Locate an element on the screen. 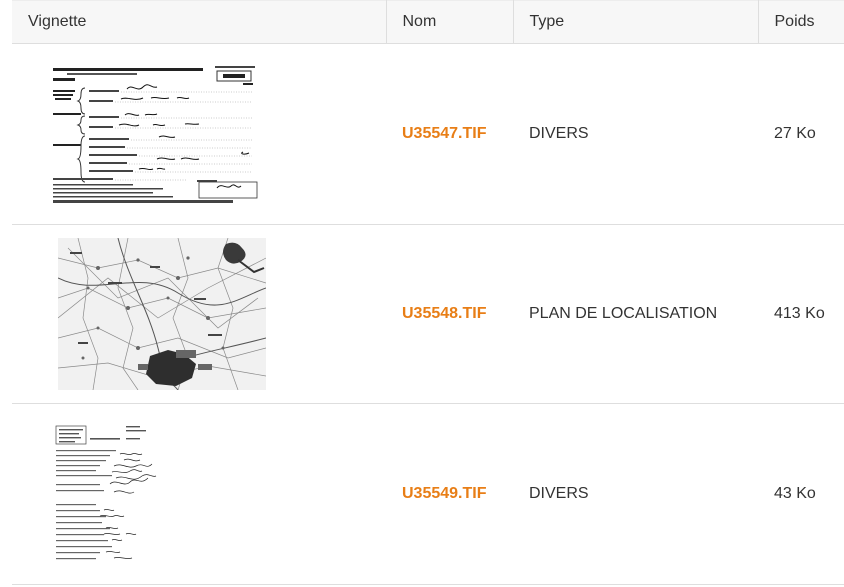  file-name-cell: U35549.TIF is located at coordinates (449, 494).